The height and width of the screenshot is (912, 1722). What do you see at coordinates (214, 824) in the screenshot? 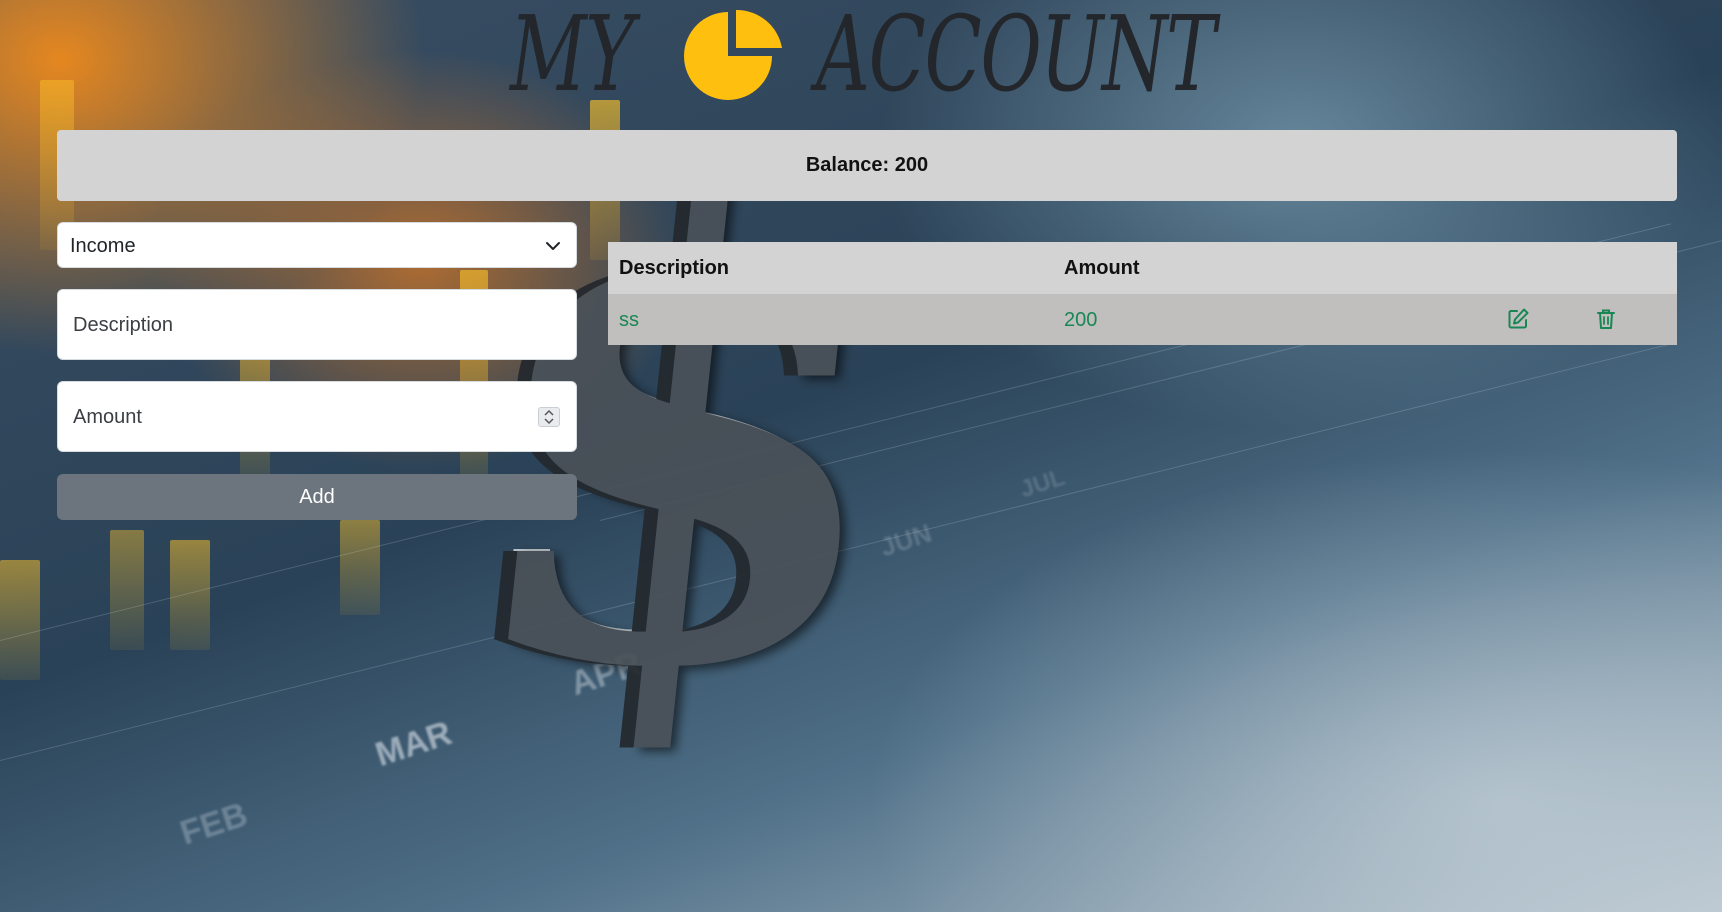
I see `background-month-label: FEB` at bounding box center [214, 824].